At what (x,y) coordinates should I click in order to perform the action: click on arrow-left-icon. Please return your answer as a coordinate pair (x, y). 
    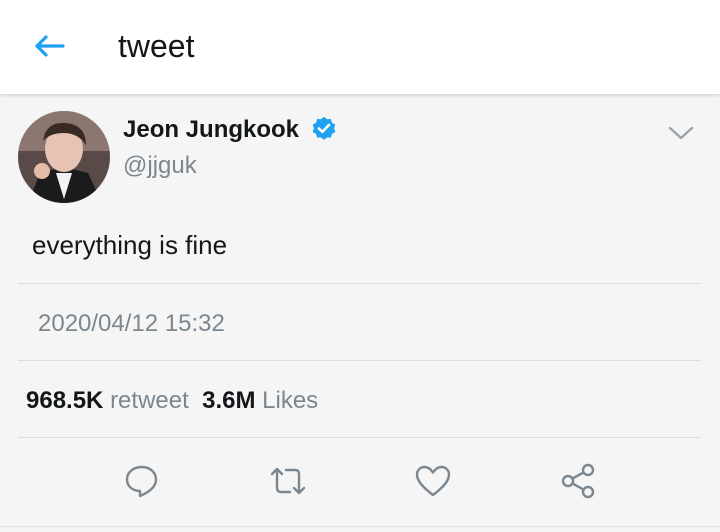
    Looking at the image, I should click on (50, 46).